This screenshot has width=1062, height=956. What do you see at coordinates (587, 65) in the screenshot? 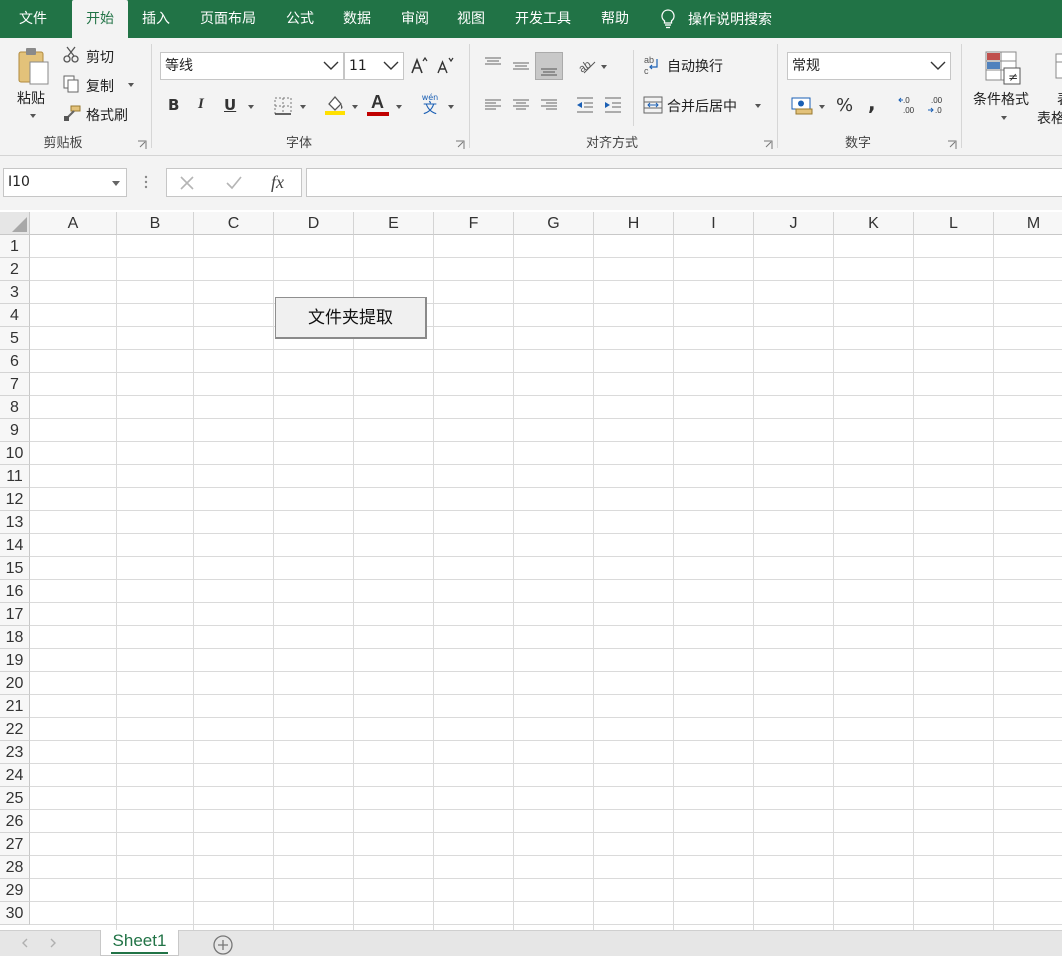
I see `orientation-icon: ab` at bounding box center [587, 65].